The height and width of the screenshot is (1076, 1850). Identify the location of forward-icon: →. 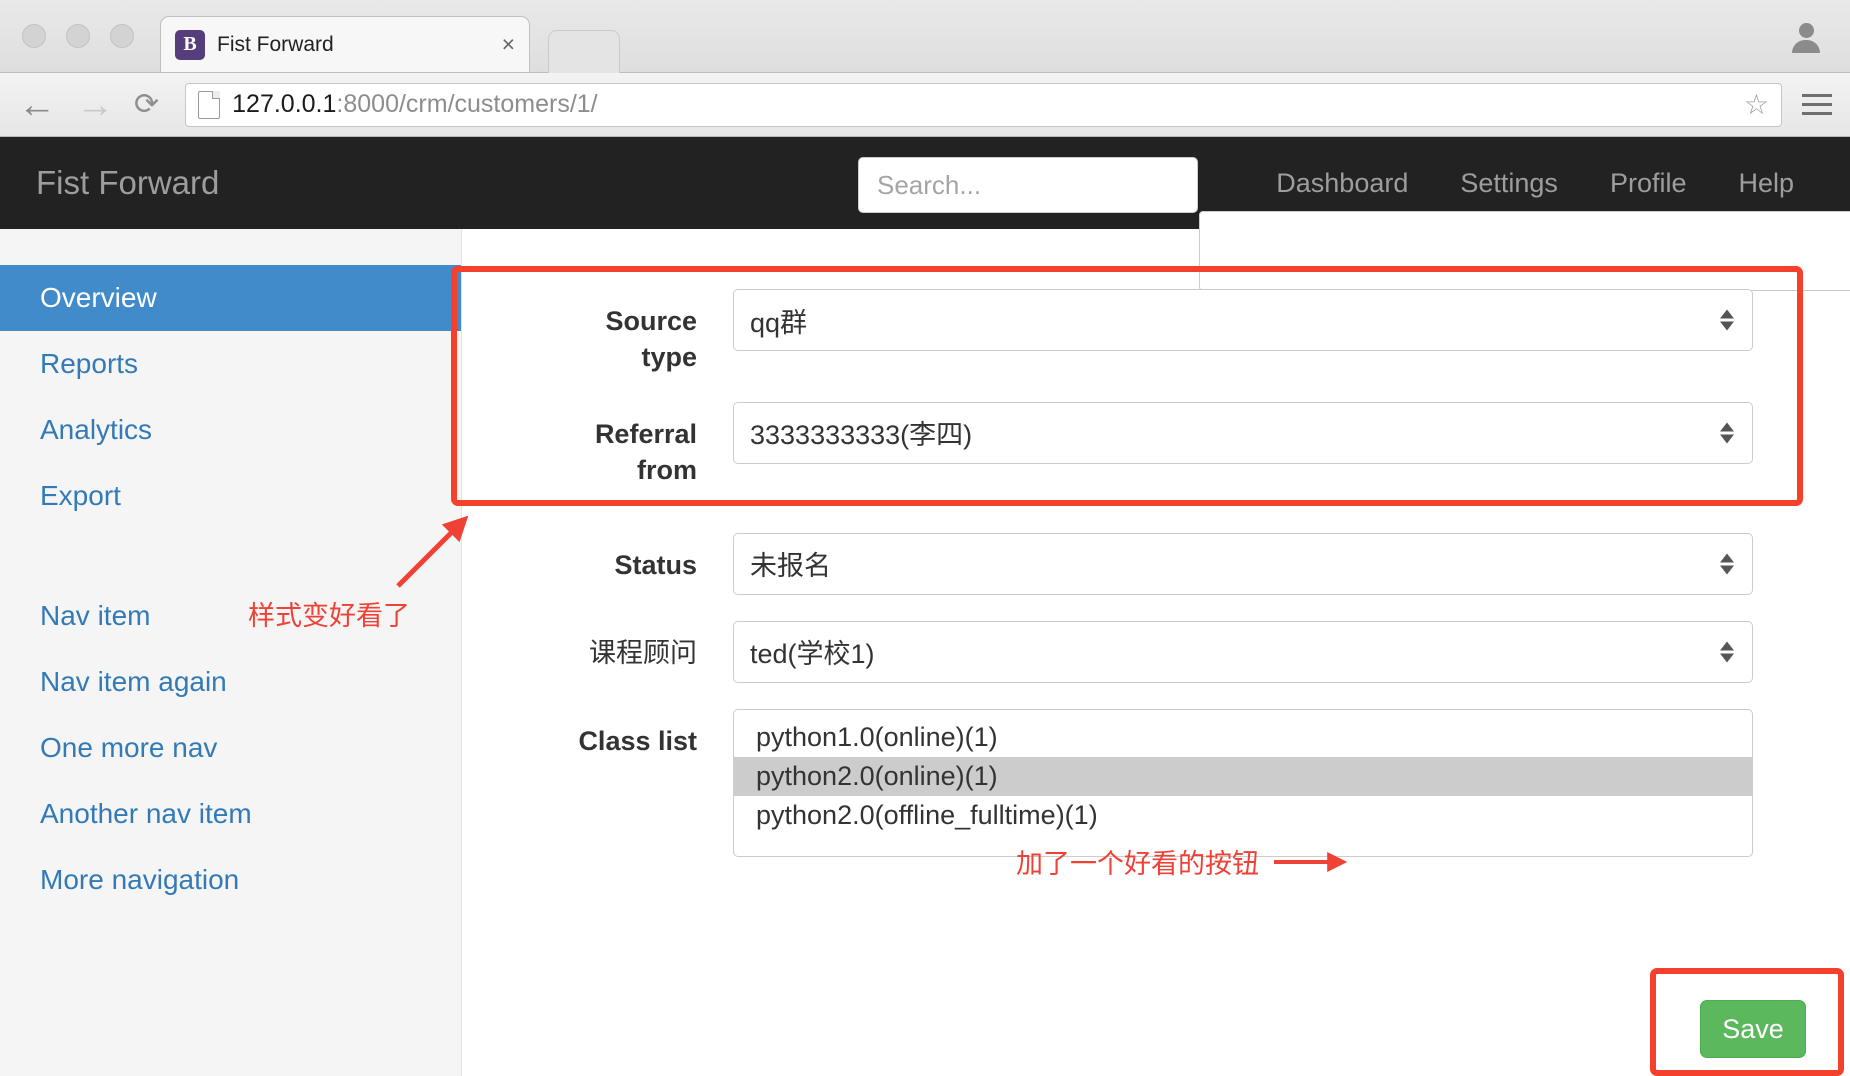
(95, 105).